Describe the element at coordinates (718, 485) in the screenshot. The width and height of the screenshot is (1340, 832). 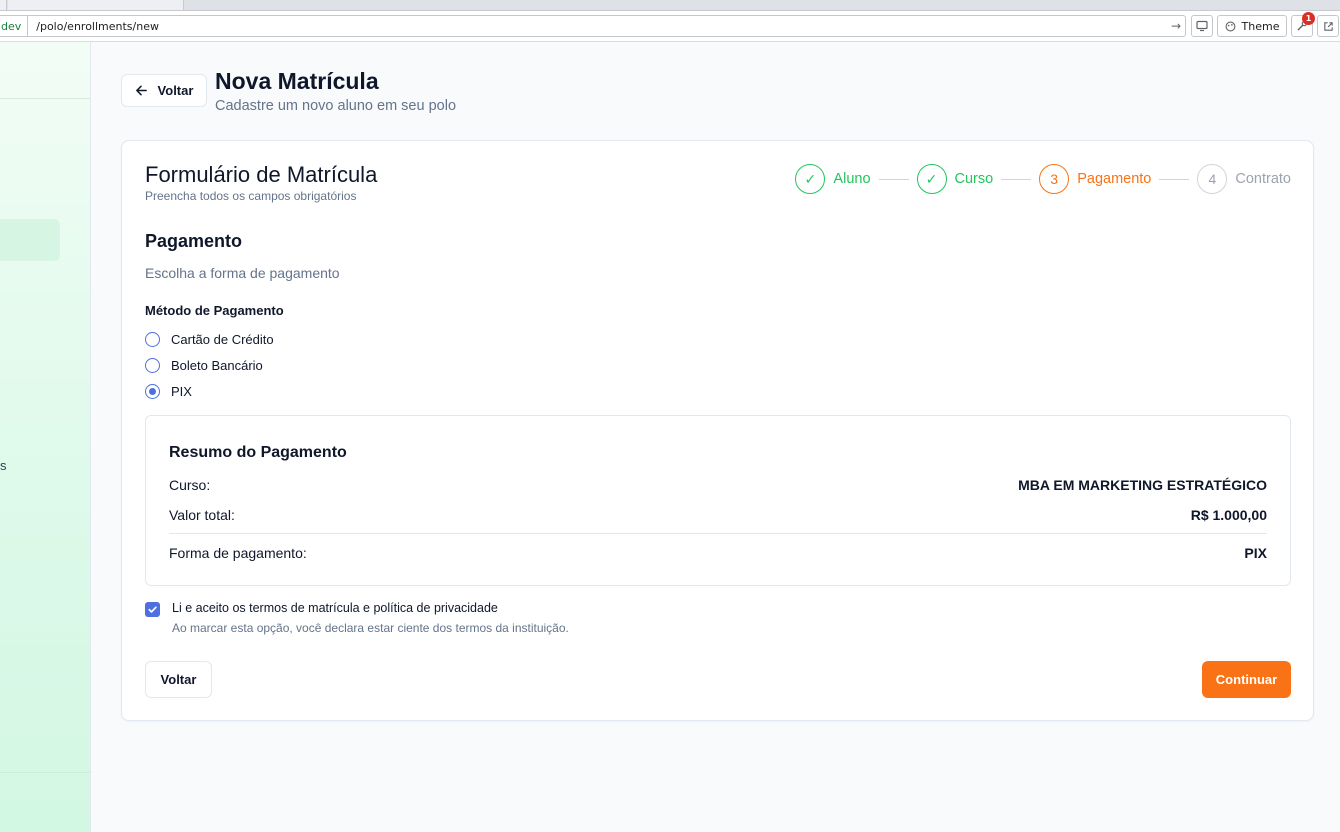
I see `summary-row-course: Curso: MBA EM MARKETING ESTRATÉGICO` at that location.